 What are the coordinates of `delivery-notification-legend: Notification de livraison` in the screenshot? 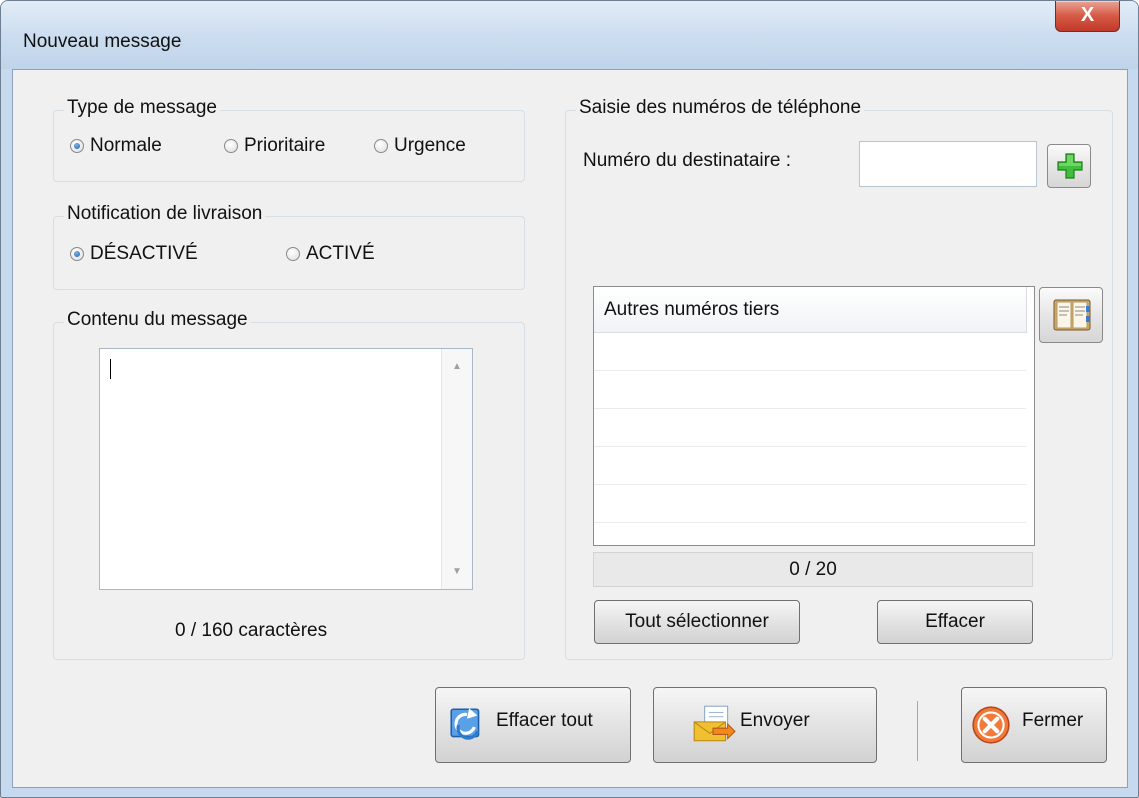 It's located at (165, 214).